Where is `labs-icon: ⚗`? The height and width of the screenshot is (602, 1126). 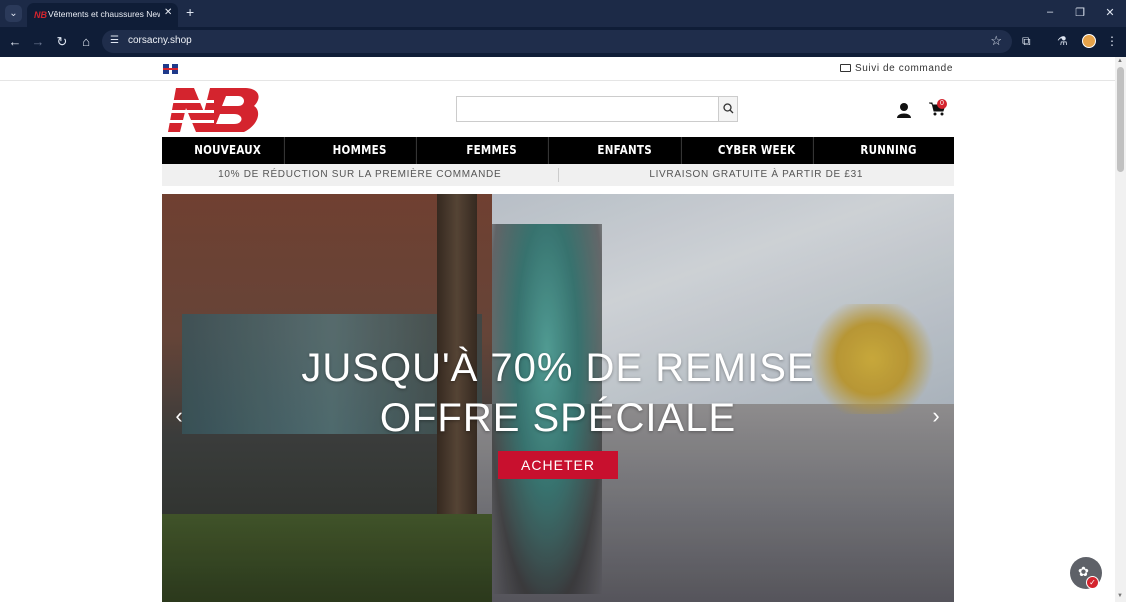
labs-icon: ⚗ is located at coordinates (1062, 41).